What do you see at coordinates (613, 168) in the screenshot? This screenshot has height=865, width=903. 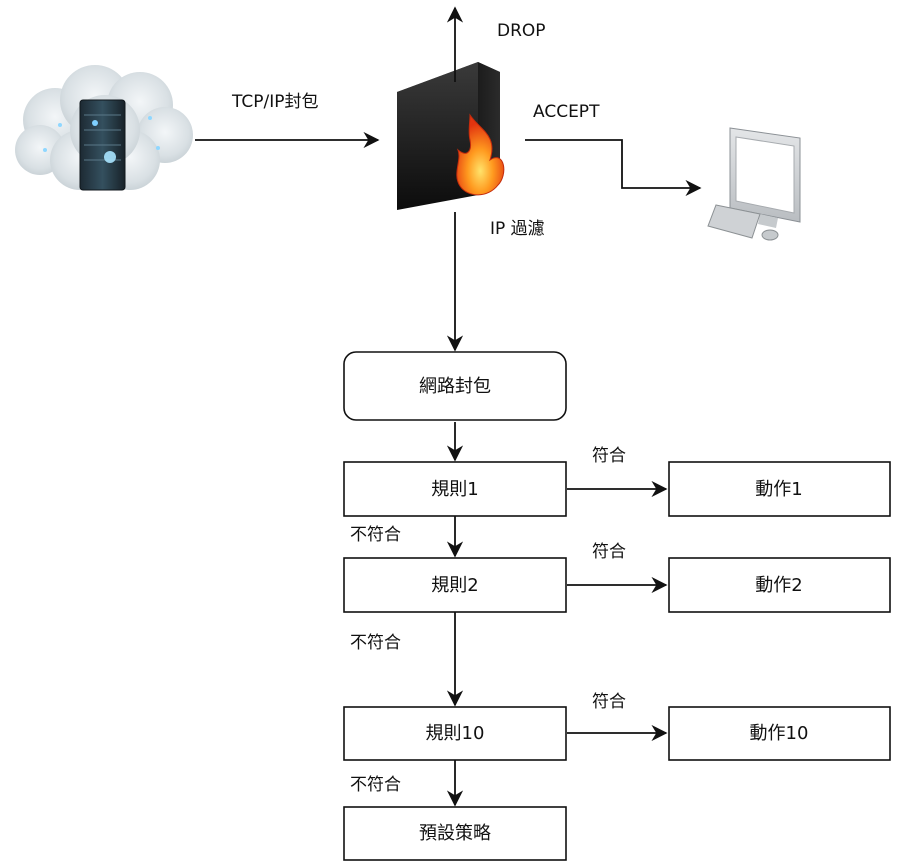 I see `accept-arrow` at bounding box center [613, 168].